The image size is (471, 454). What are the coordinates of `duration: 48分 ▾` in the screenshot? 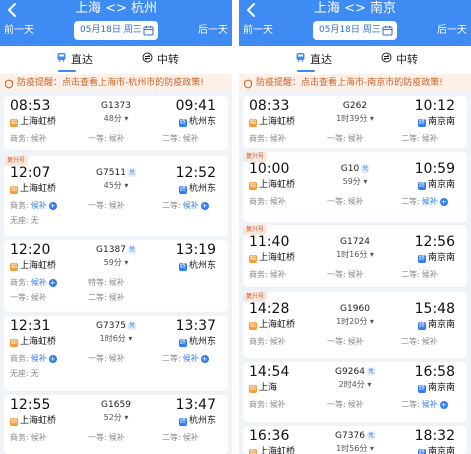 It's located at (116, 119).